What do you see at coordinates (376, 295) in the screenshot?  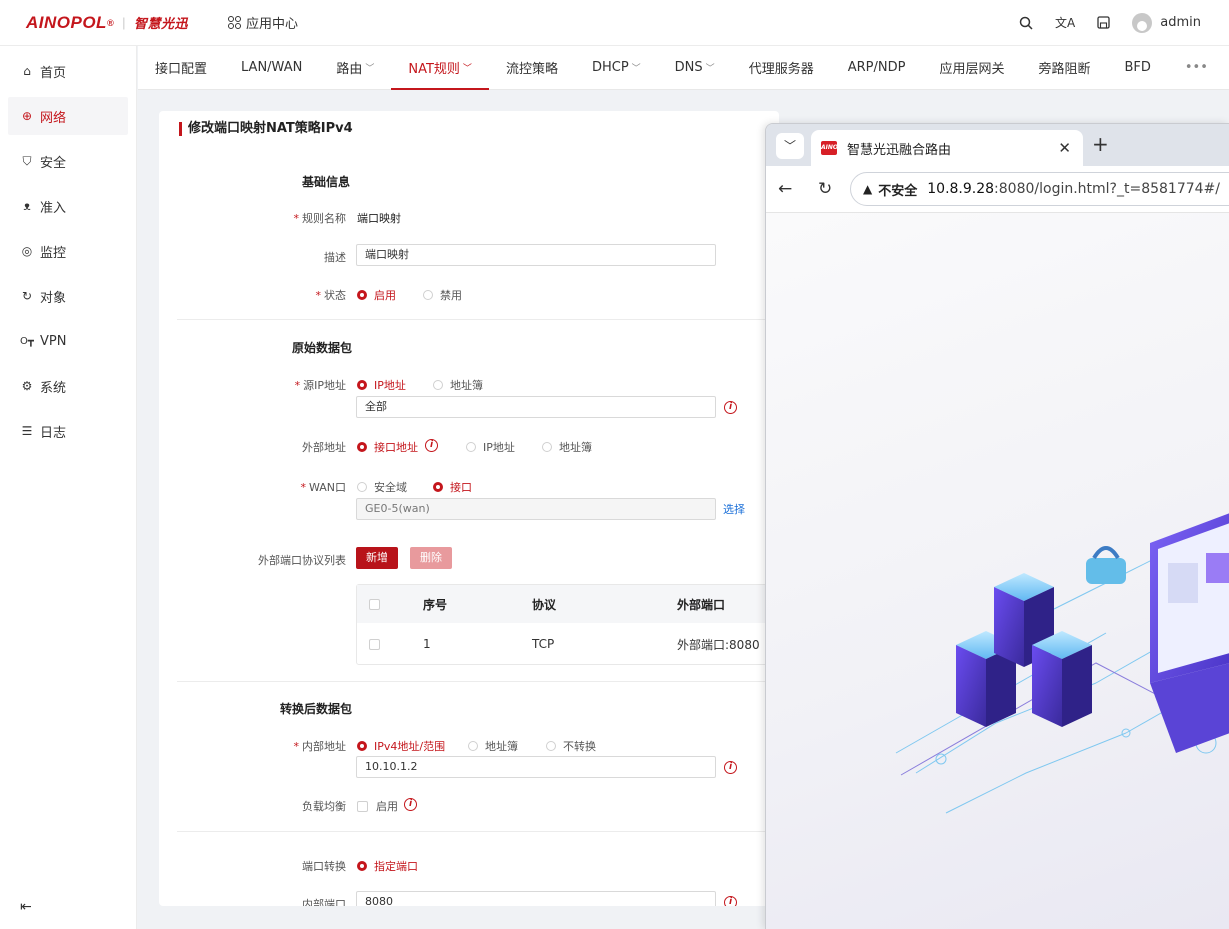 I see `status-enable-radio: 启用` at bounding box center [376, 295].